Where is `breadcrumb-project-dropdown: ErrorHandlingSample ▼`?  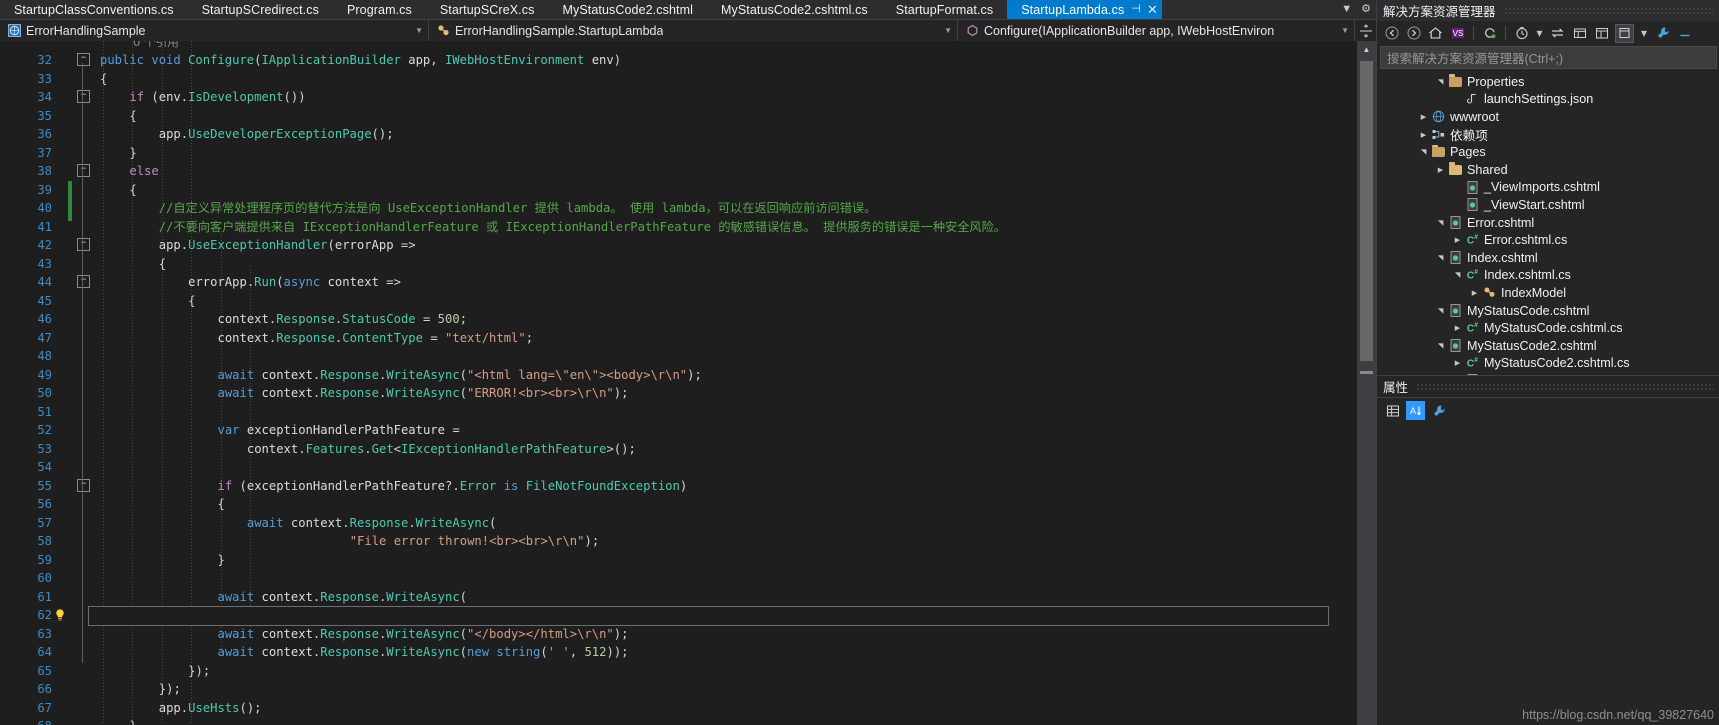 breadcrumb-project-dropdown: ErrorHandlingSample ▼ is located at coordinates (214, 30).